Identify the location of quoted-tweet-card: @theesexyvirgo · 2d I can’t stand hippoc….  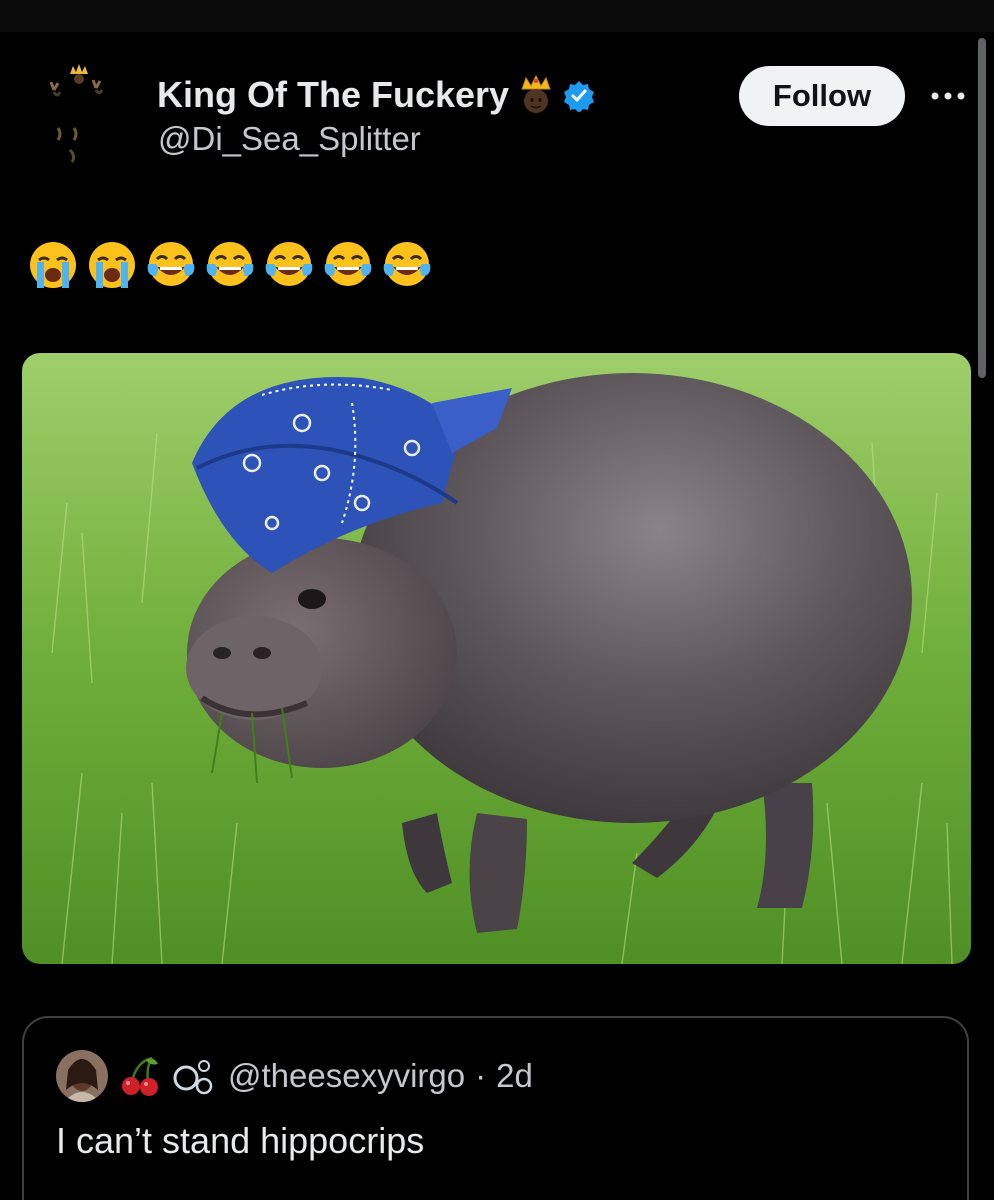
(495, 1108).